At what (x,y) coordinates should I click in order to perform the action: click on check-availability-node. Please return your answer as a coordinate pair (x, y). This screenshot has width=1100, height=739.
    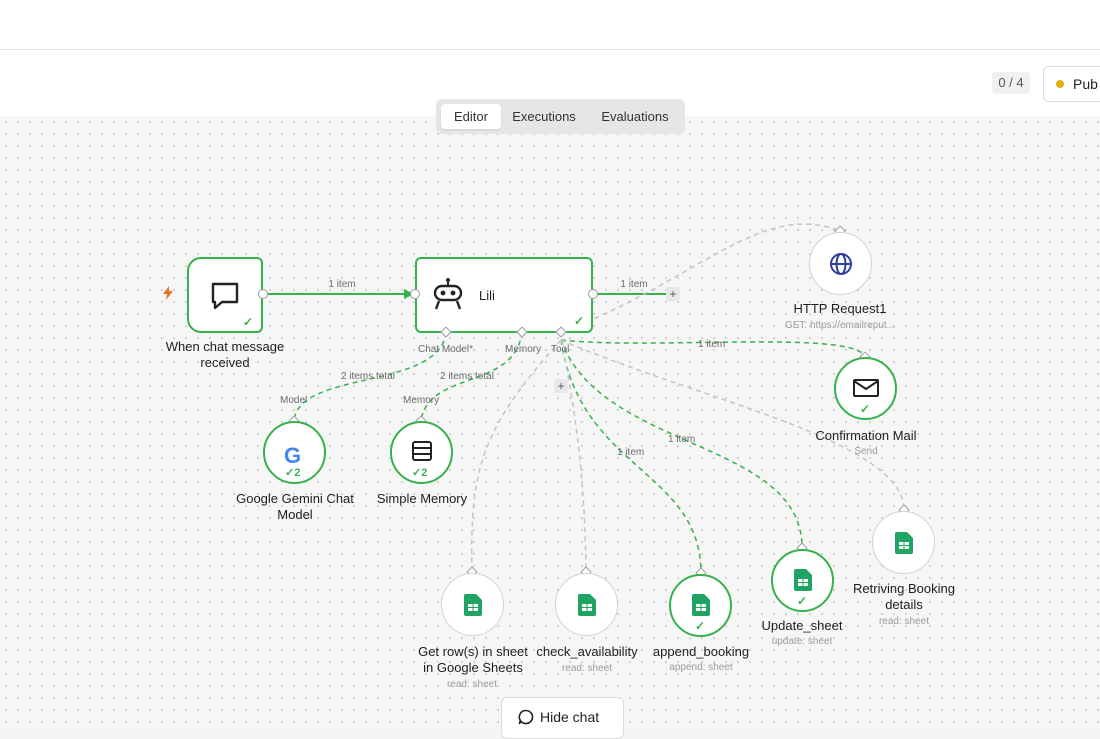
    Looking at the image, I should click on (586, 604).